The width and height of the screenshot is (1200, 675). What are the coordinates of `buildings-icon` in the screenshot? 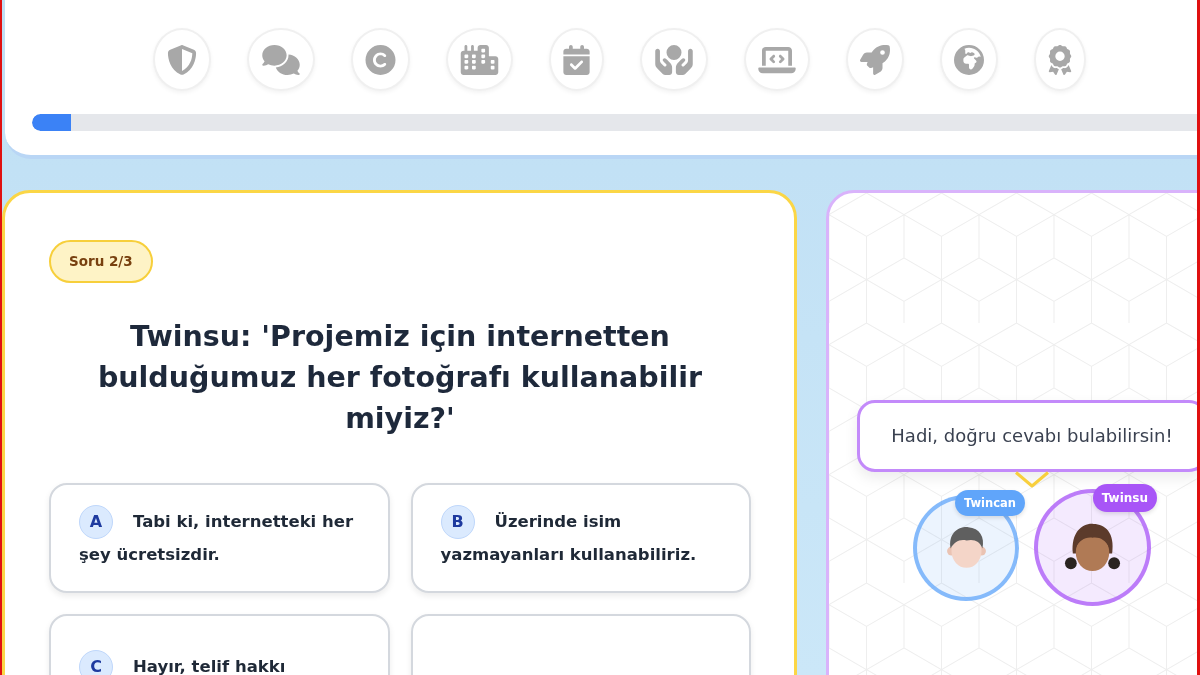 It's located at (479, 59).